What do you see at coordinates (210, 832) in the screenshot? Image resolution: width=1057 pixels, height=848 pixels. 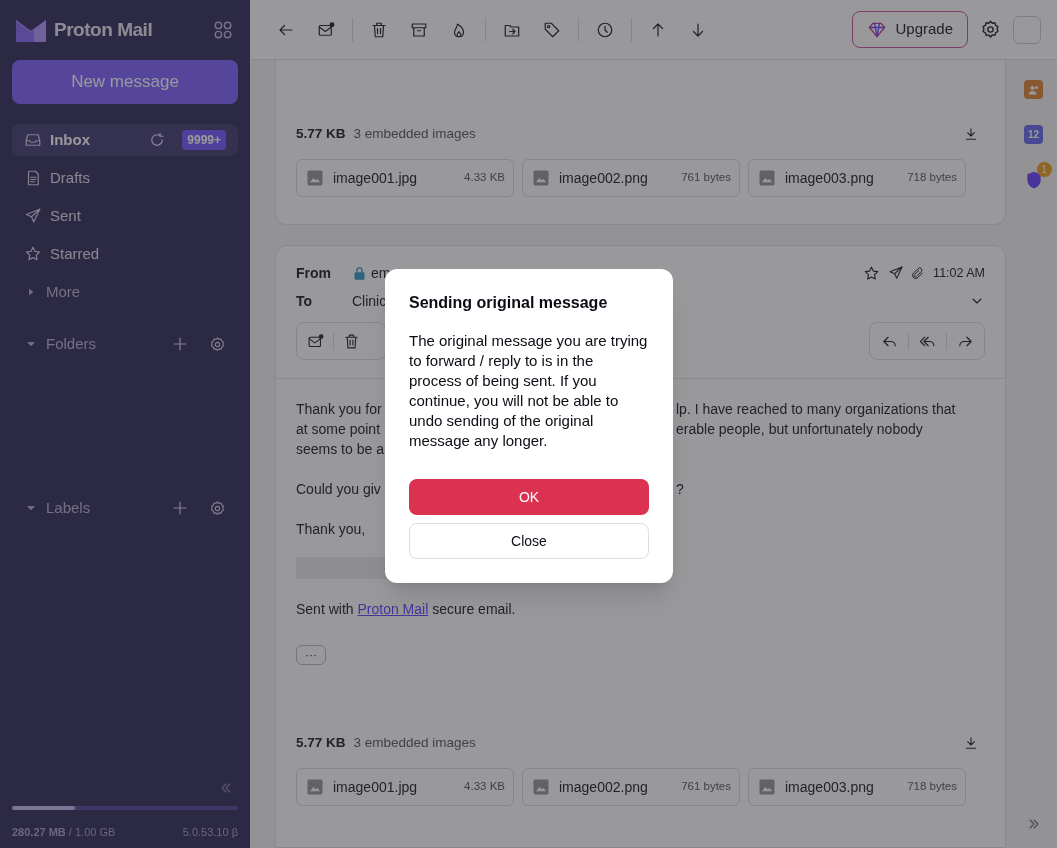 I see `version-label: 5.0.53.10 β` at bounding box center [210, 832].